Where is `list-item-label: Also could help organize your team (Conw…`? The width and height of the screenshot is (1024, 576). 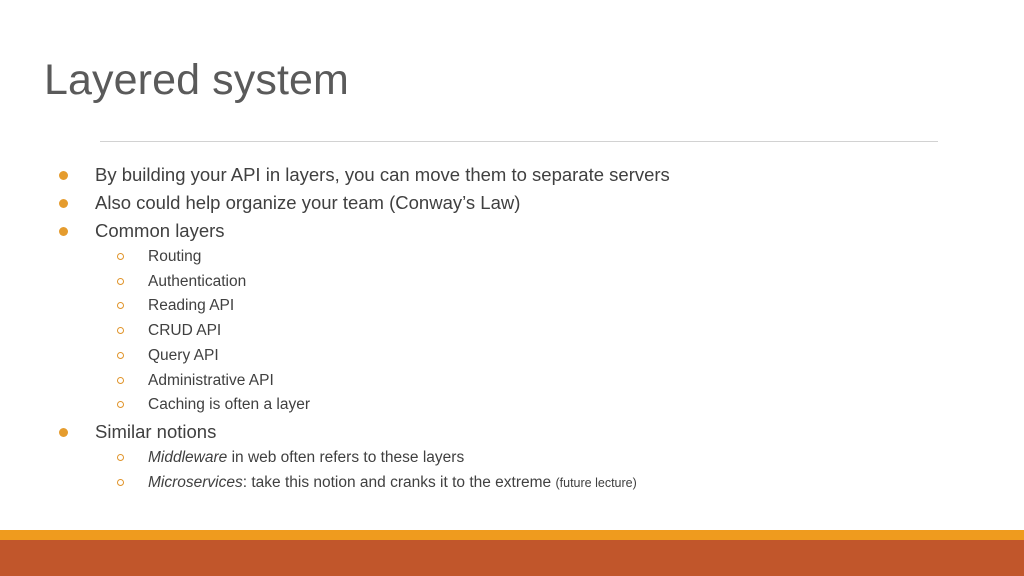
list-item-label: Also could help organize your team (Conw… is located at coordinates (308, 202).